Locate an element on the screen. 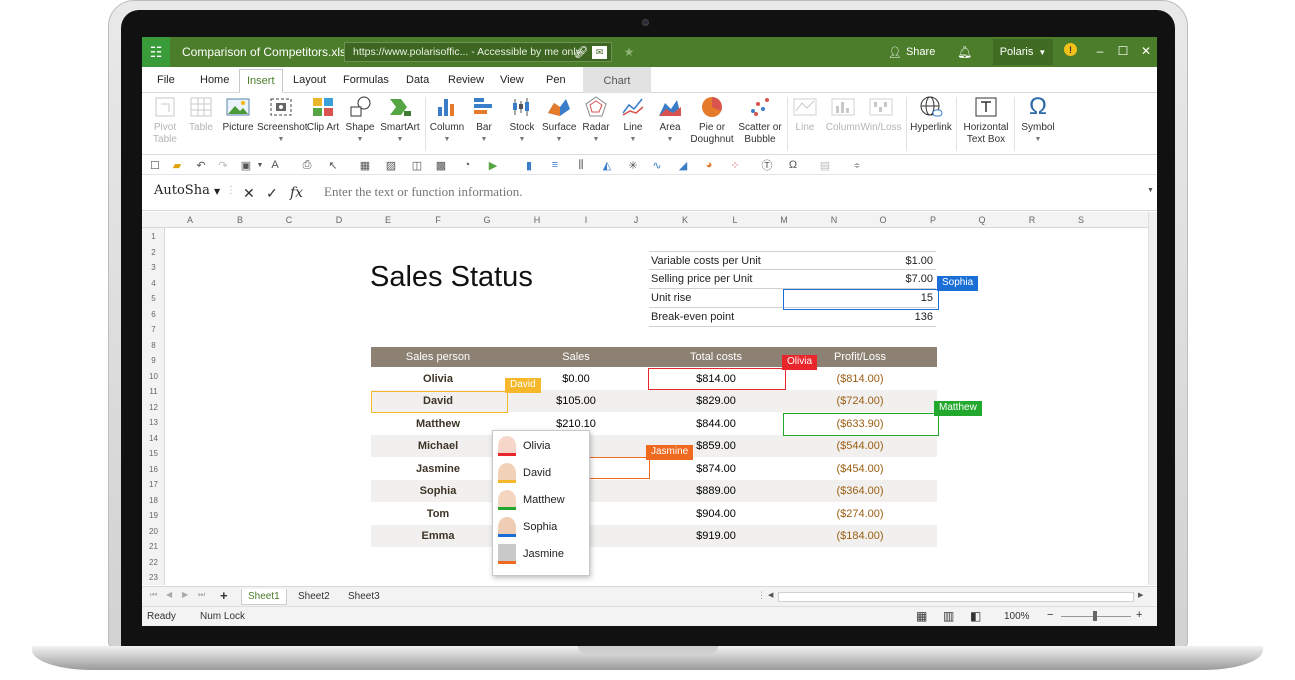  share-button: 👤︎ Share is located at coordinates (911, 52).